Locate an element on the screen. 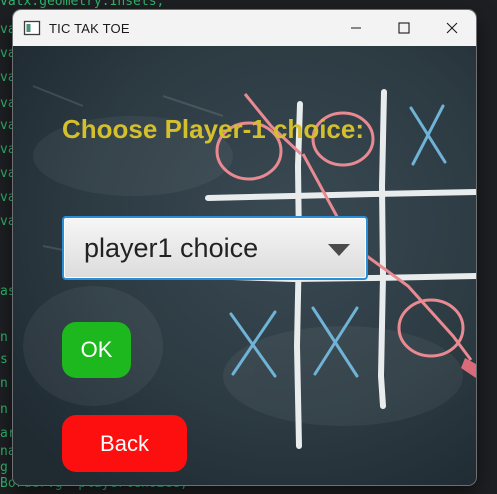 The width and height of the screenshot is (497, 494). minimize-icon is located at coordinates (356, 28).